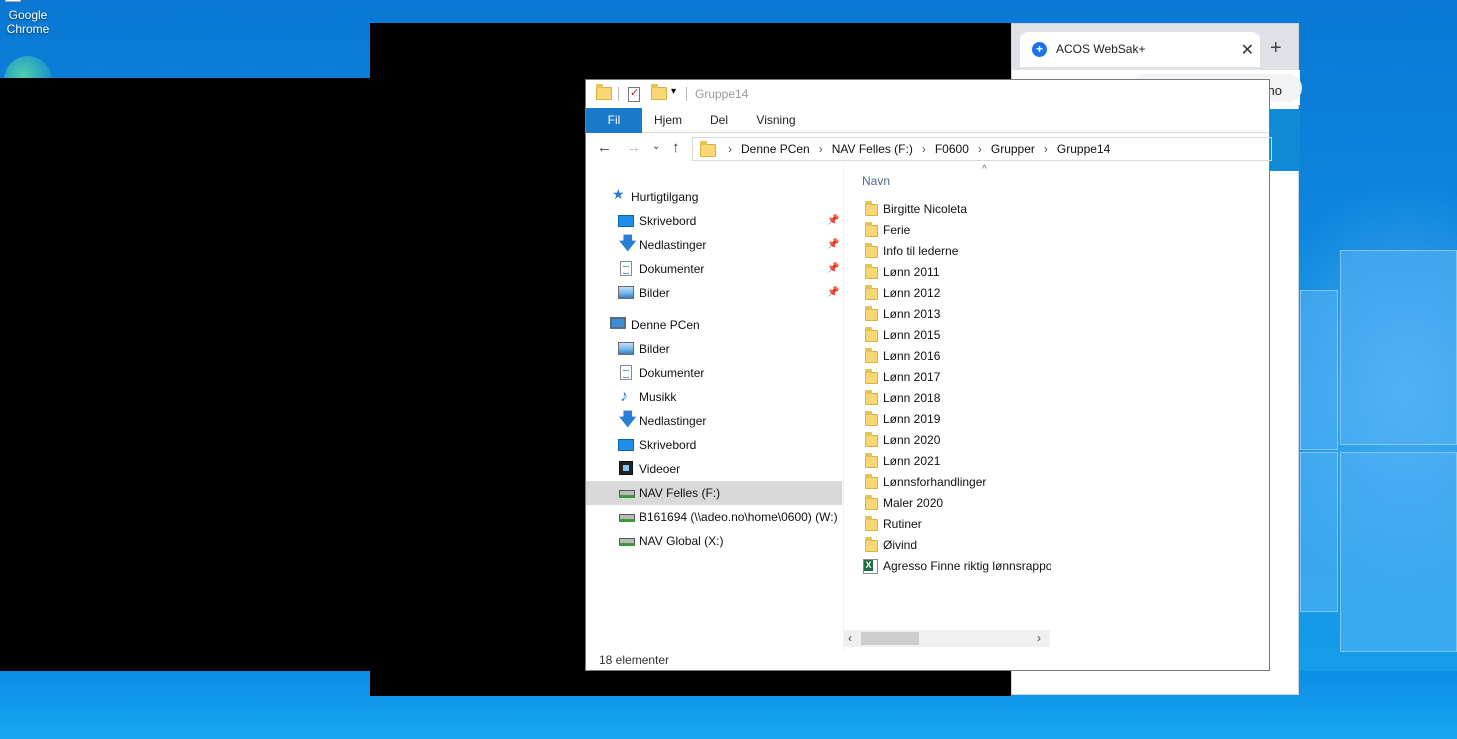 The image size is (1457, 739). What do you see at coordinates (714, 197) in the screenshot?
I see `nav-quick-access: ★ Hurtigtilgang` at bounding box center [714, 197].